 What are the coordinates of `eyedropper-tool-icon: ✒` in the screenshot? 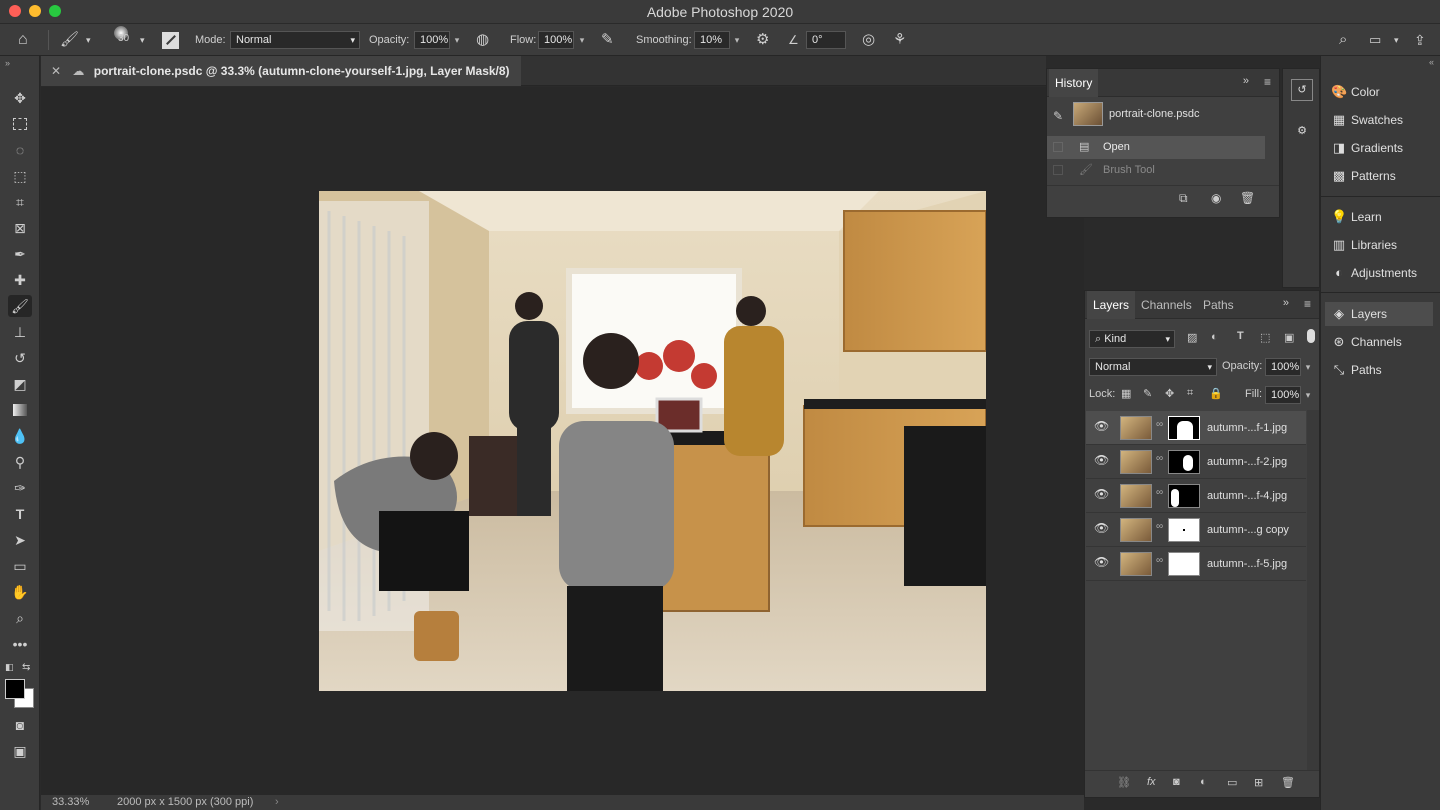 It's located at (20, 254).